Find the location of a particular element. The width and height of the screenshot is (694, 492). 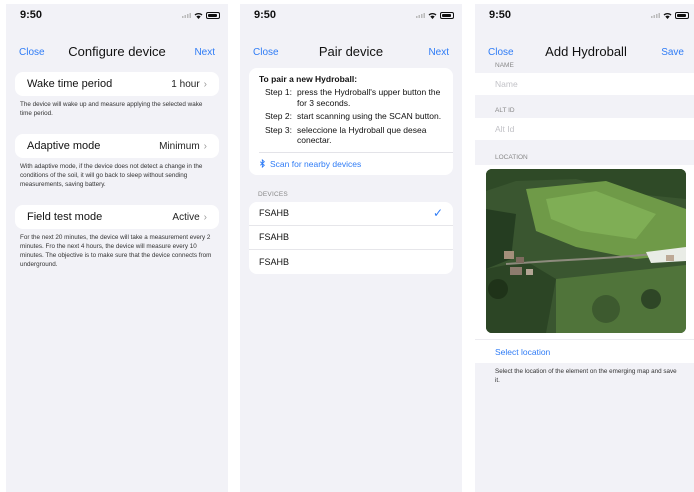

nav-bar: Close Add Hydroball Save is located at coordinates (584, 45).